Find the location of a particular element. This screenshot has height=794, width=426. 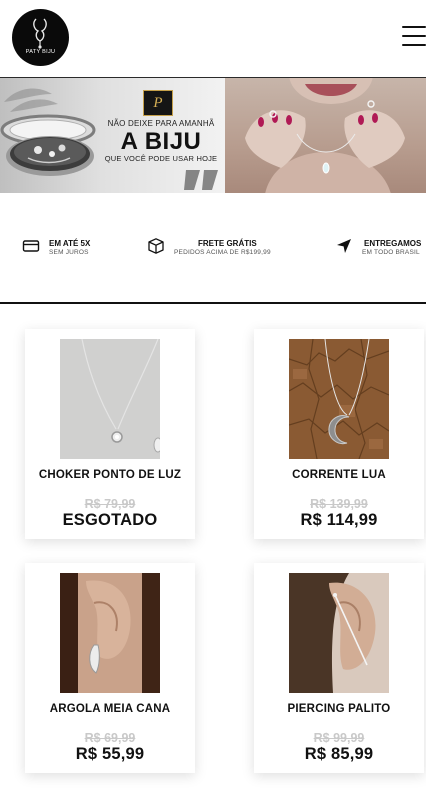

logo-emblem-icon is located at coordinates (40, 33).